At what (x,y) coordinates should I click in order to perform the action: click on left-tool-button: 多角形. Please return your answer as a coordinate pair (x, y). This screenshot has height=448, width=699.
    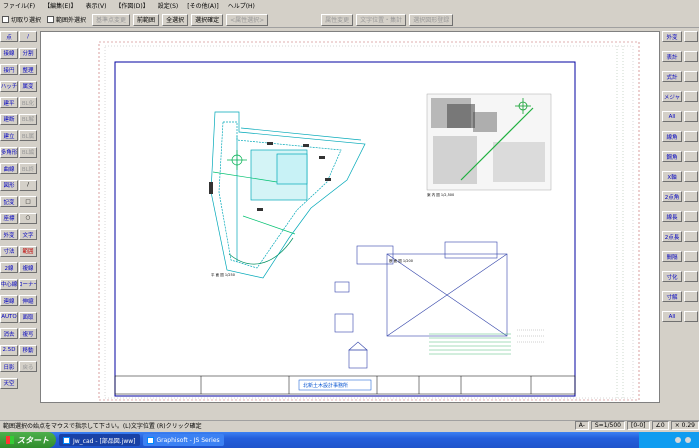
    Looking at the image, I should click on (9, 152).